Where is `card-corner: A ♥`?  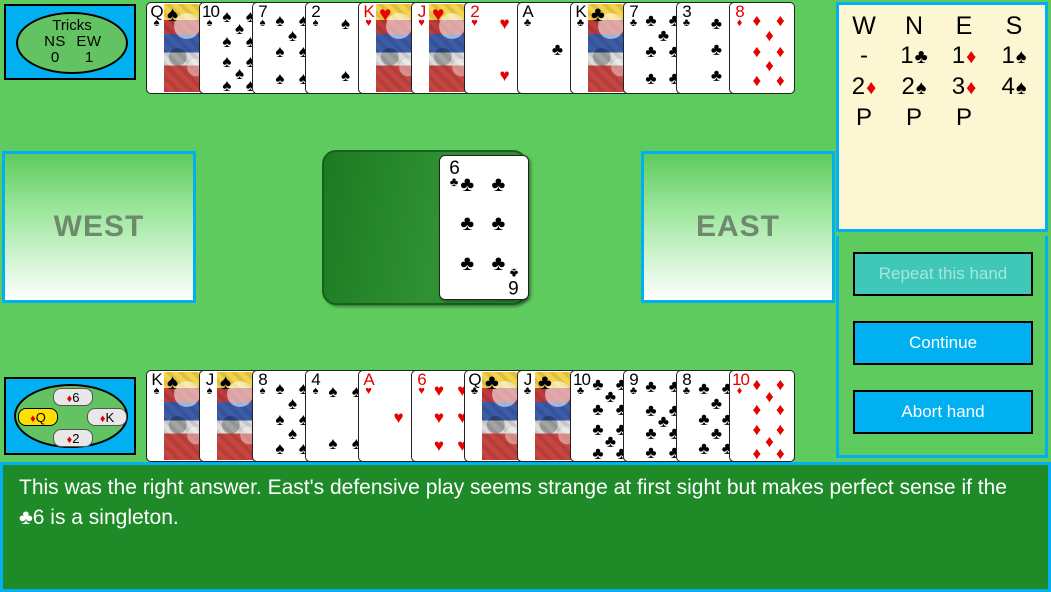 card-corner: A ♥ is located at coordinates (368, 383).